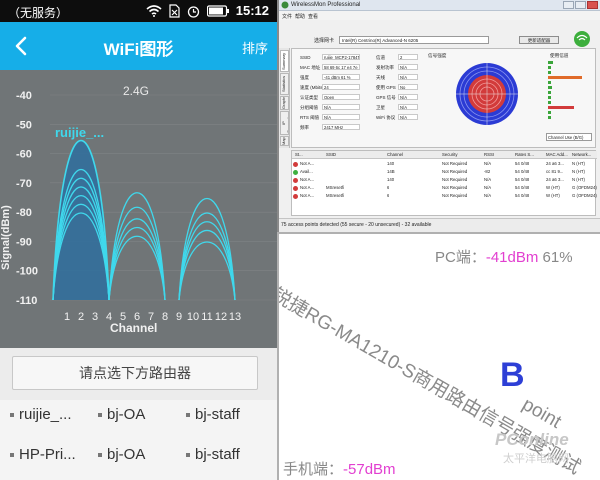 Image resolution: width=600 pixels, height=480 pixels. What do you see at coordinates (193, 317) in the screenshot?
I see `x-tick-label: 10` at bounding box center [193, 317].